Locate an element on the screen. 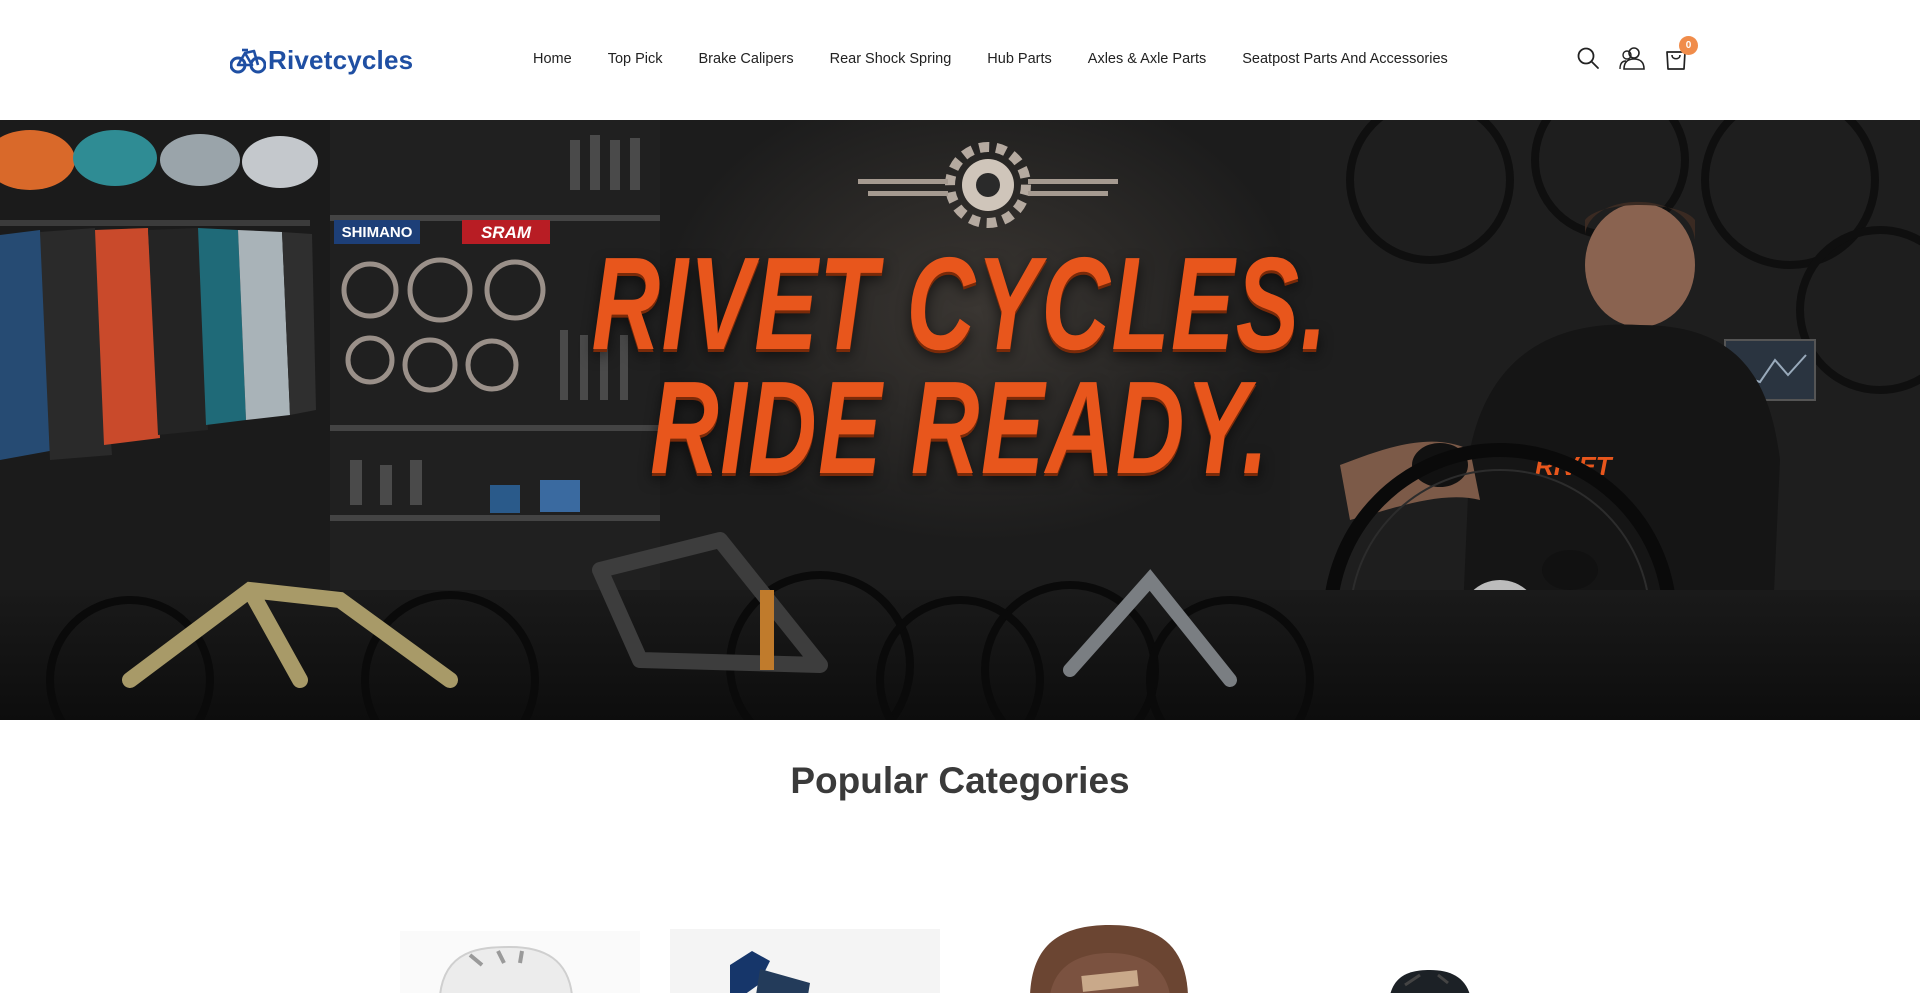 The width and height of the screenshot is (1920, 993). logo: Rivetcycles is located at coordinates (321, 60).